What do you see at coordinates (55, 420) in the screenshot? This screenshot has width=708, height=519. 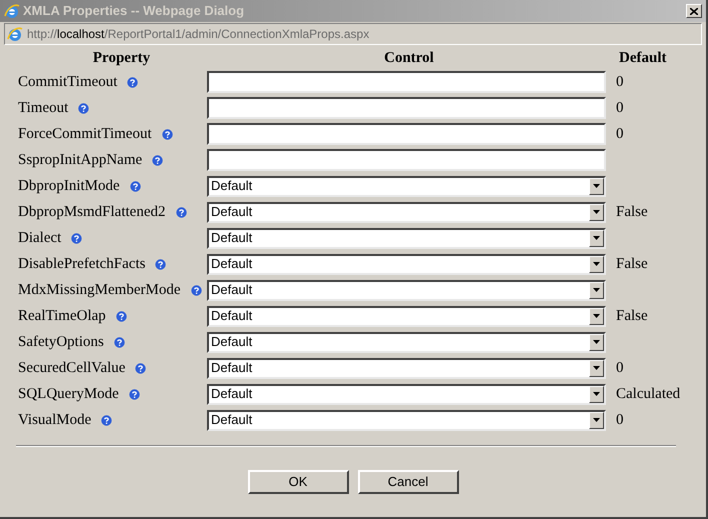 I see `property-label: VisualMode` at bounding box center [55, 420].